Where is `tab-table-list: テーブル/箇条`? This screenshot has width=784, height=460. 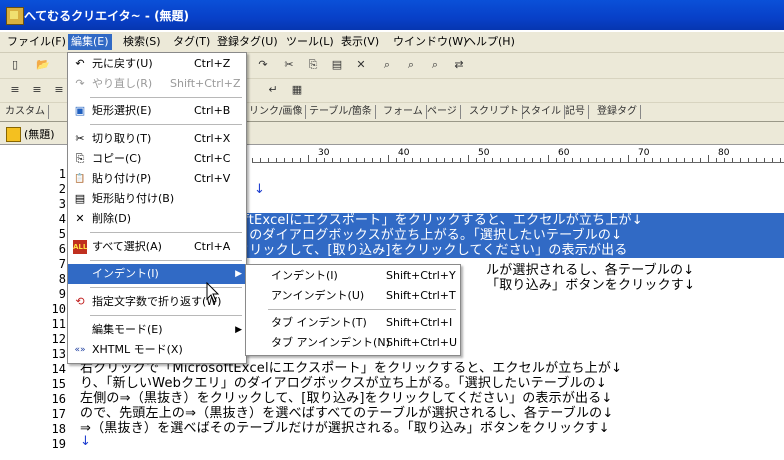
tab-table-list: テーブル/箇条 is located at coordinates (341, 112).